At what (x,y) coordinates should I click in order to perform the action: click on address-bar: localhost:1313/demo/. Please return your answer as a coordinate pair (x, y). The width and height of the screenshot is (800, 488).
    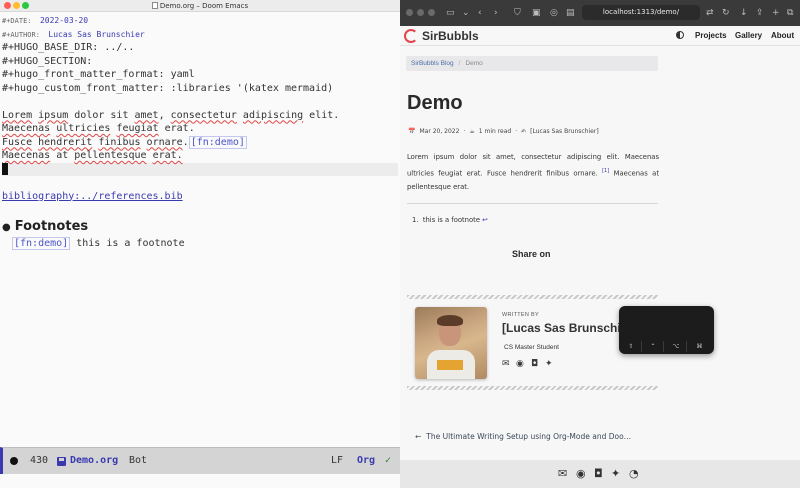
    Looking at the image, I should click on (641, 12).